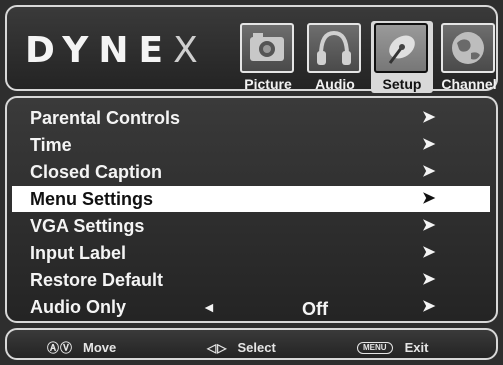 This screenshot has width=503, height=365. What do you see at coordinates (335, 84) in the screenshot?
I see `tab-audio-label: Audio` at bounding box center [335, 84].